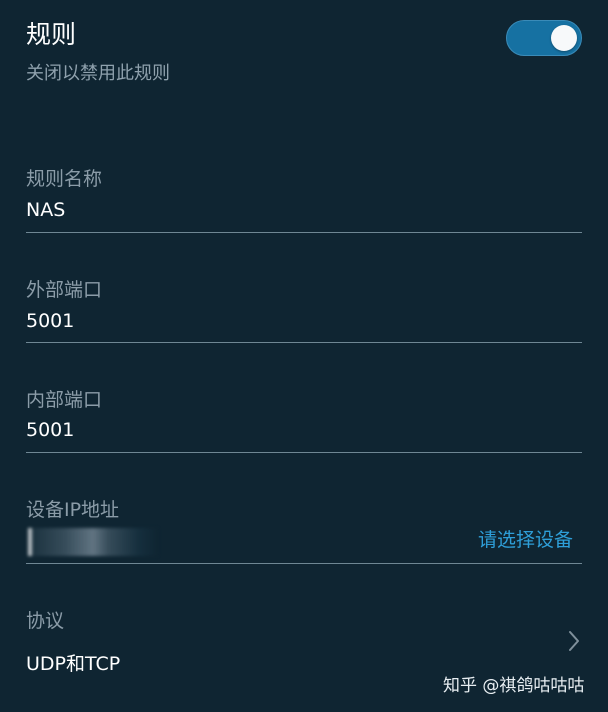 Image resolution: width=608 pixels, height=712 pixels. I want to click on rule-name-underline, so click(304, 232).